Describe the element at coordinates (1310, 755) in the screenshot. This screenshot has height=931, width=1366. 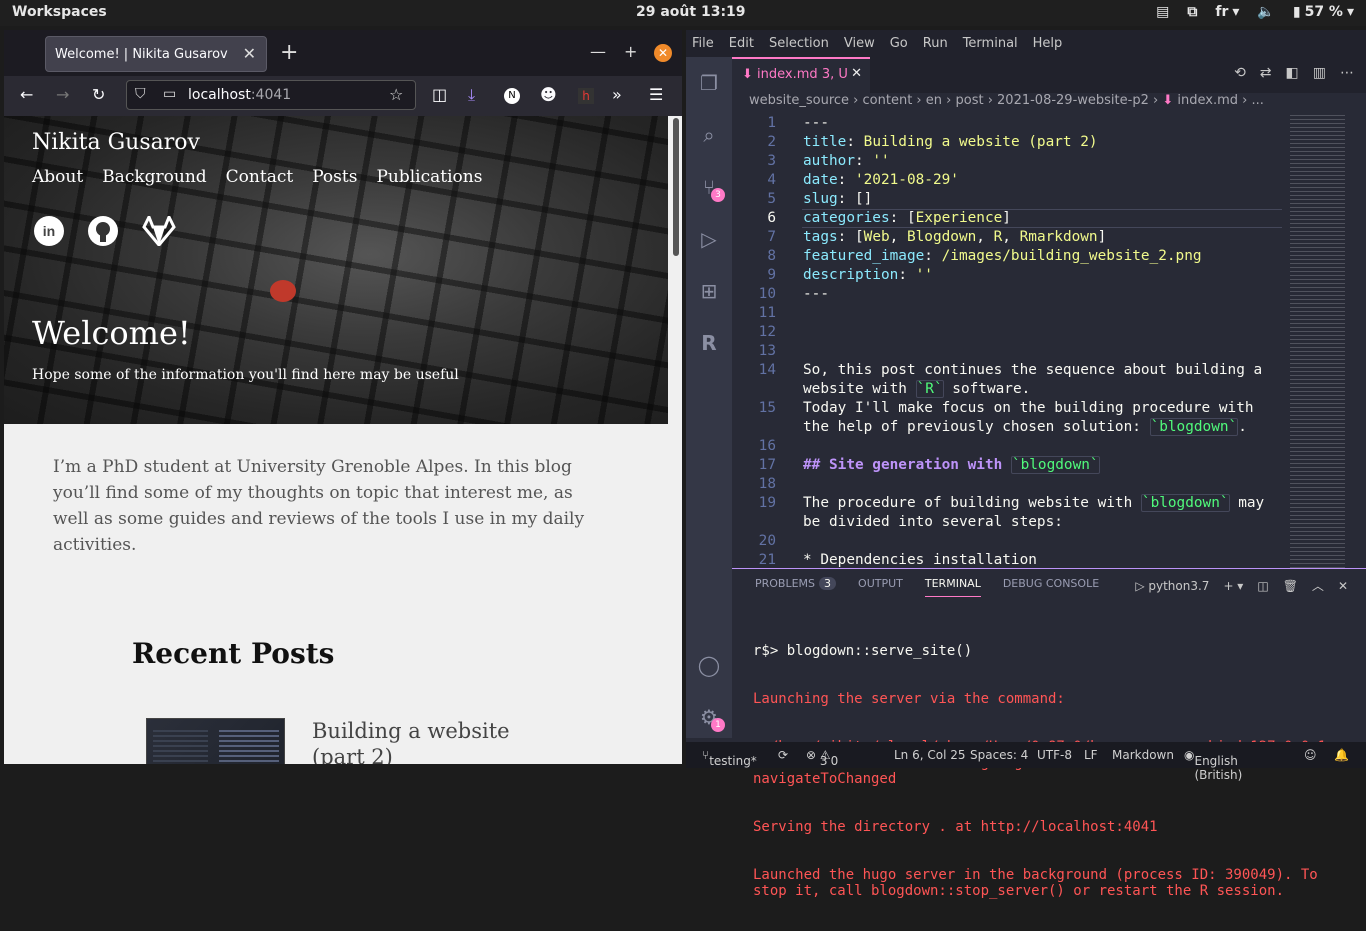
I see `feedback-icon: ☺` at that location.